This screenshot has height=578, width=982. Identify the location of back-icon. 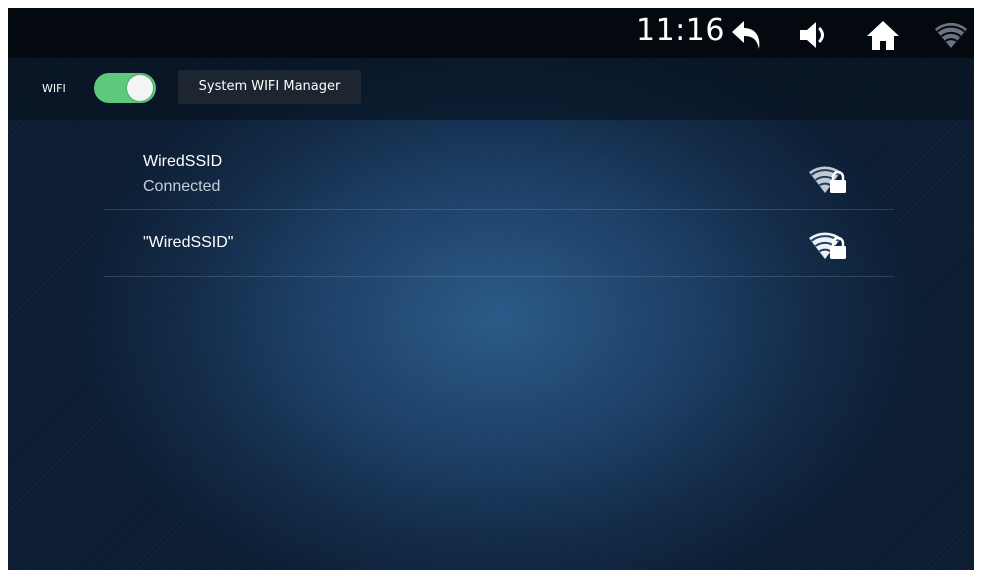
(747, 35).